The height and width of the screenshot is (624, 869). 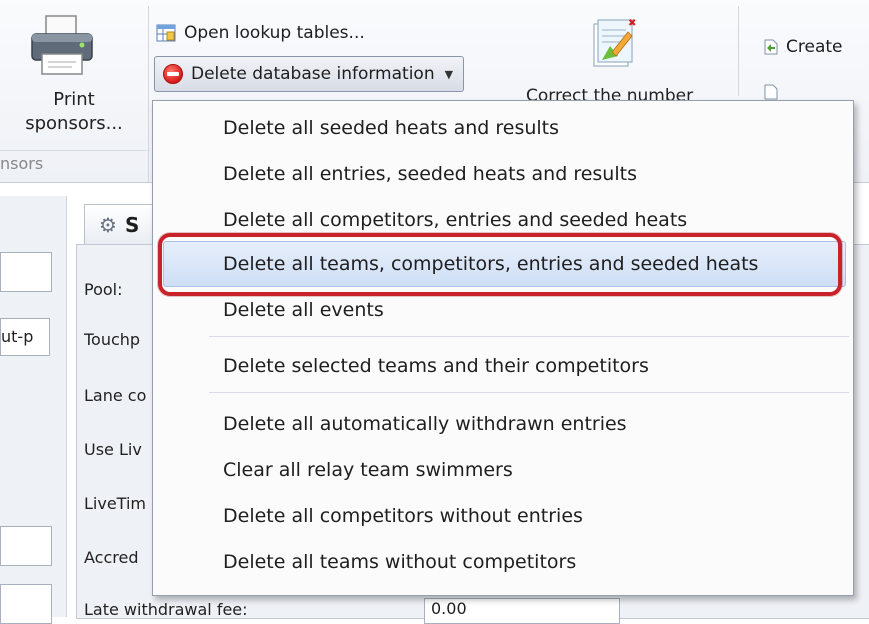 I want to click on ribbon-group-label: nsors, so click(x=22, y=163).